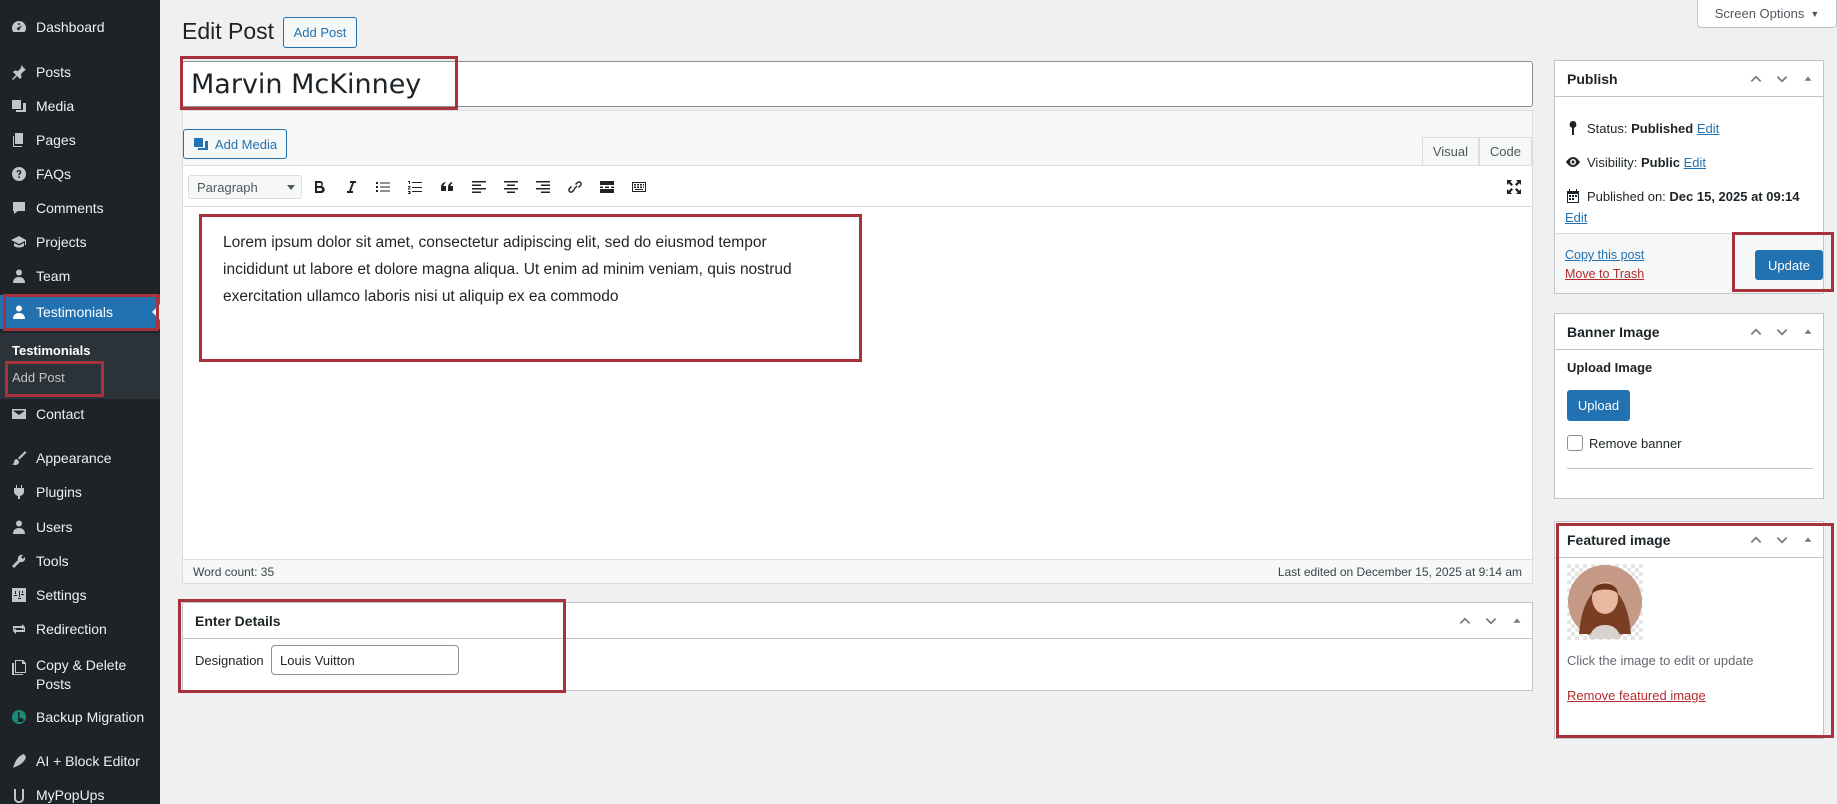 This screenshot has height=804, width=1837. I want to click on read-more-icon, so click(607, 187).